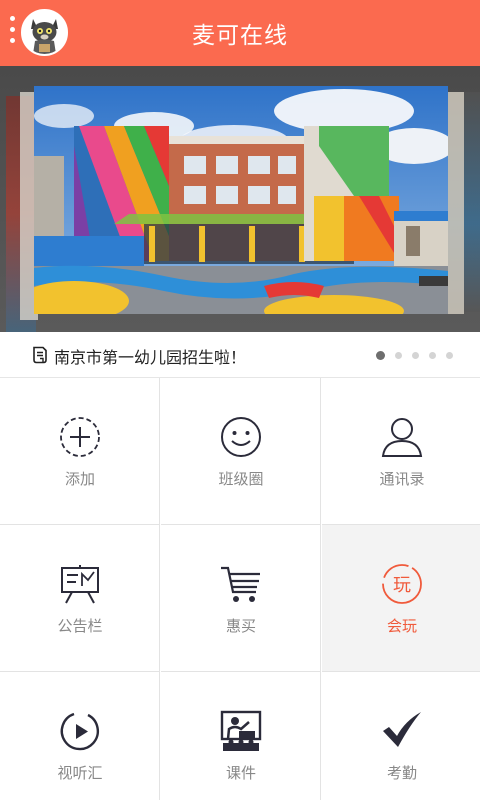  I want to click on svg-text: 玩, so click(402, 585).